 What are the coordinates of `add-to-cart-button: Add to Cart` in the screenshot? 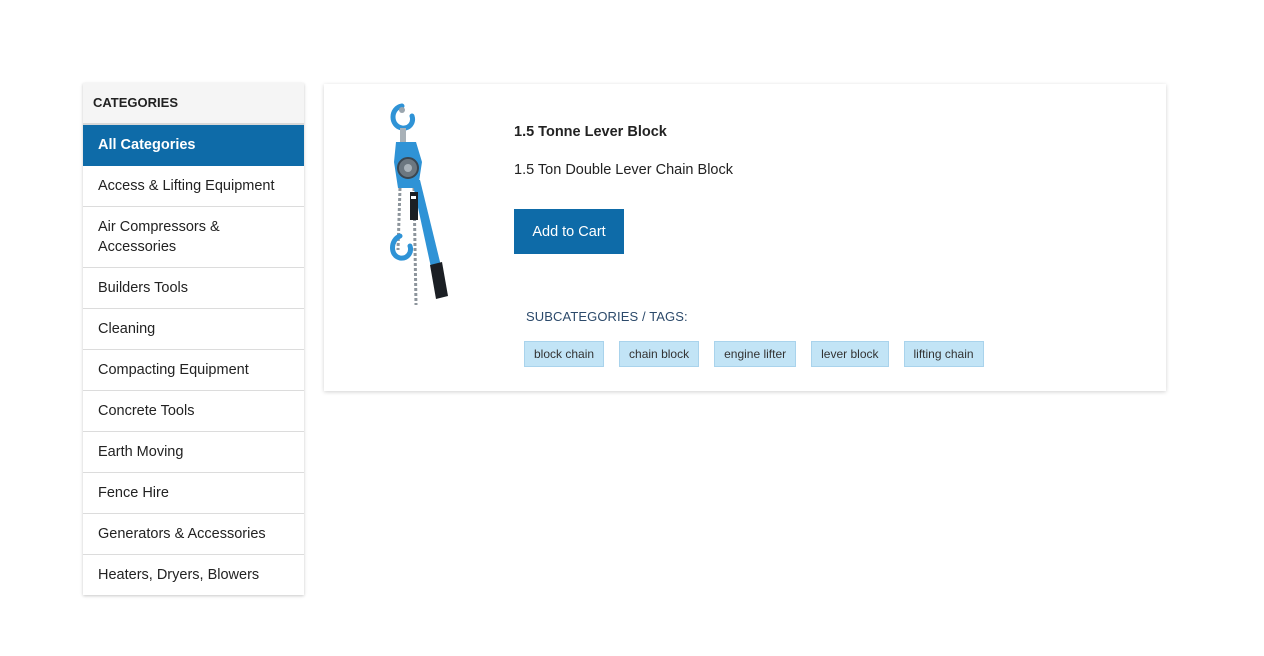 It's located at (569, 231).